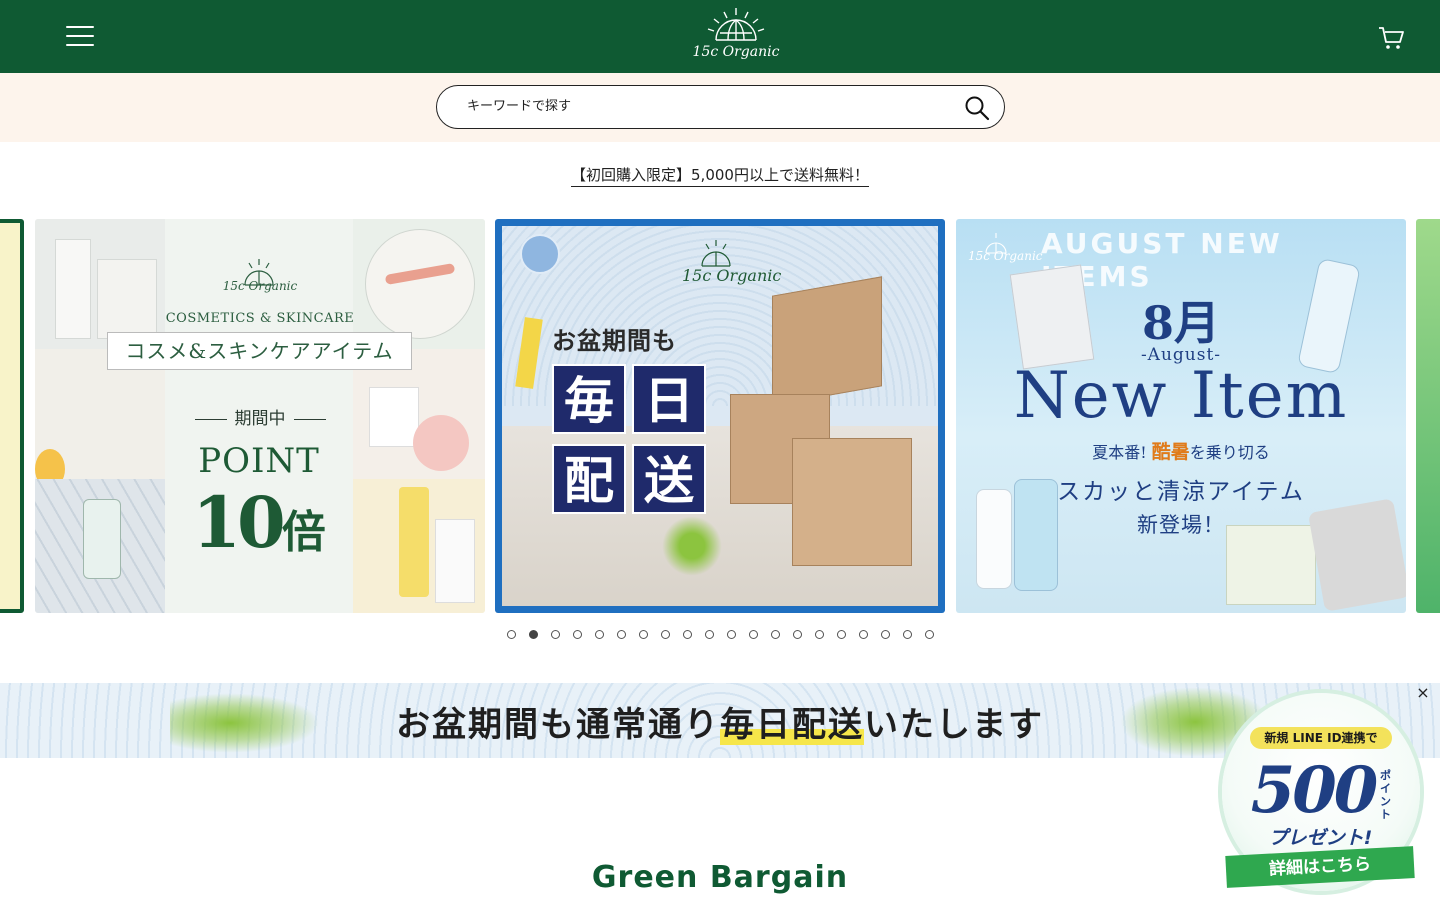  What do you see at coordinates (238, 522) in the screenshot?
I see `multiplier-number: 10` at bounding box center [238, 522].